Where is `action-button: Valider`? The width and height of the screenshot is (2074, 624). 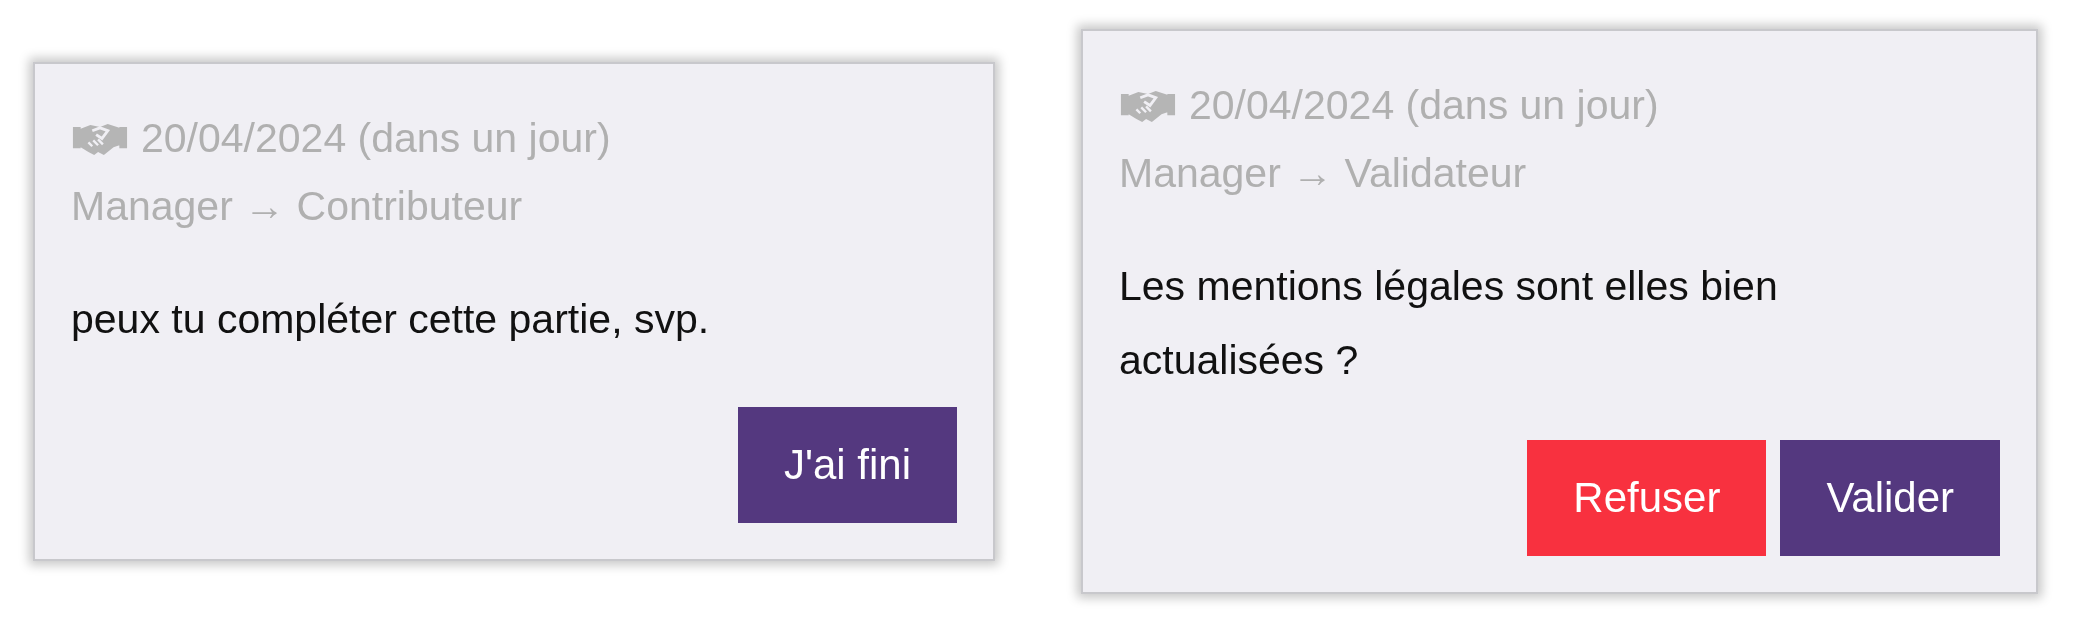
action-button: Valider is located at coordinates (1890, 498).